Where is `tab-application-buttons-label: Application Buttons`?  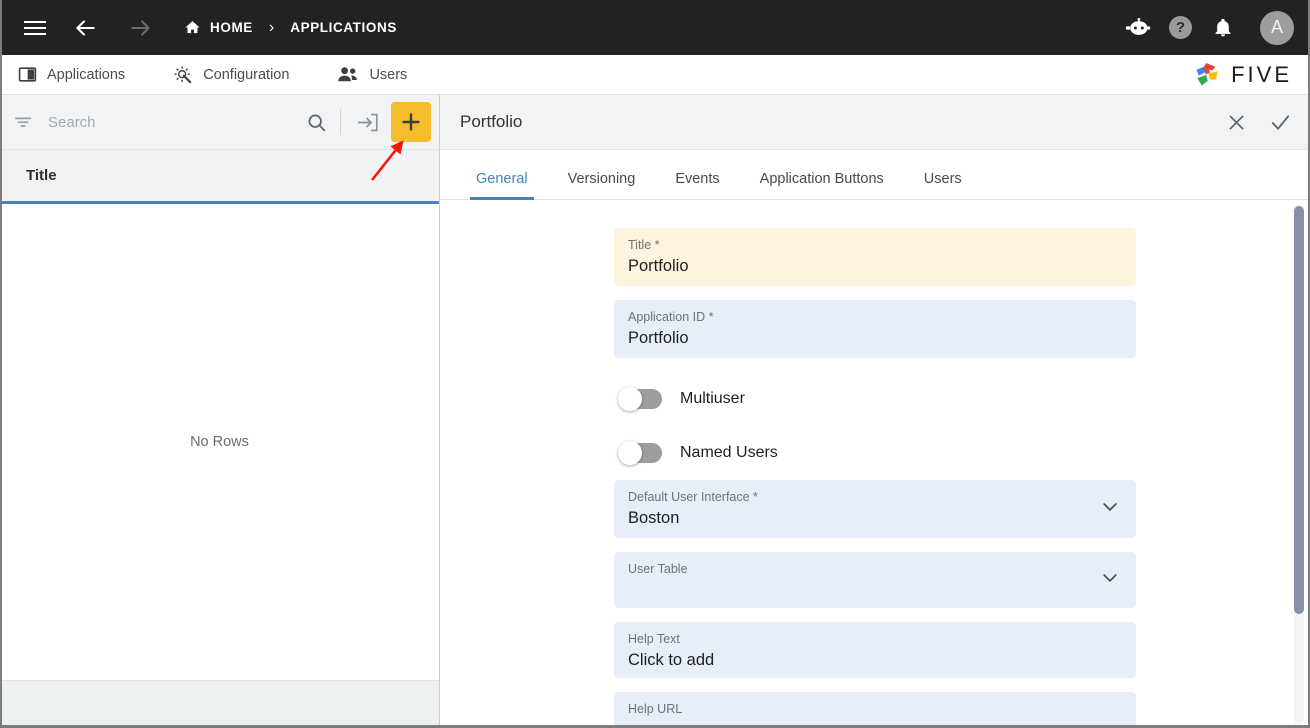
tab-application-buttons-label: Application Buttons is located at coordinates (821, 179).